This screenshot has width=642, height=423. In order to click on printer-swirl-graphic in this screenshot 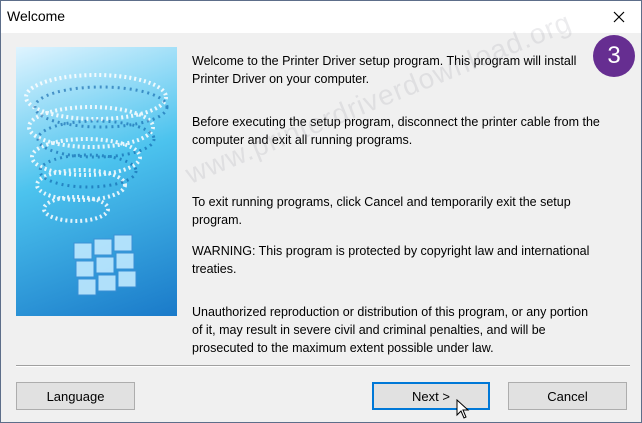, I will do `click(96, 184)`.